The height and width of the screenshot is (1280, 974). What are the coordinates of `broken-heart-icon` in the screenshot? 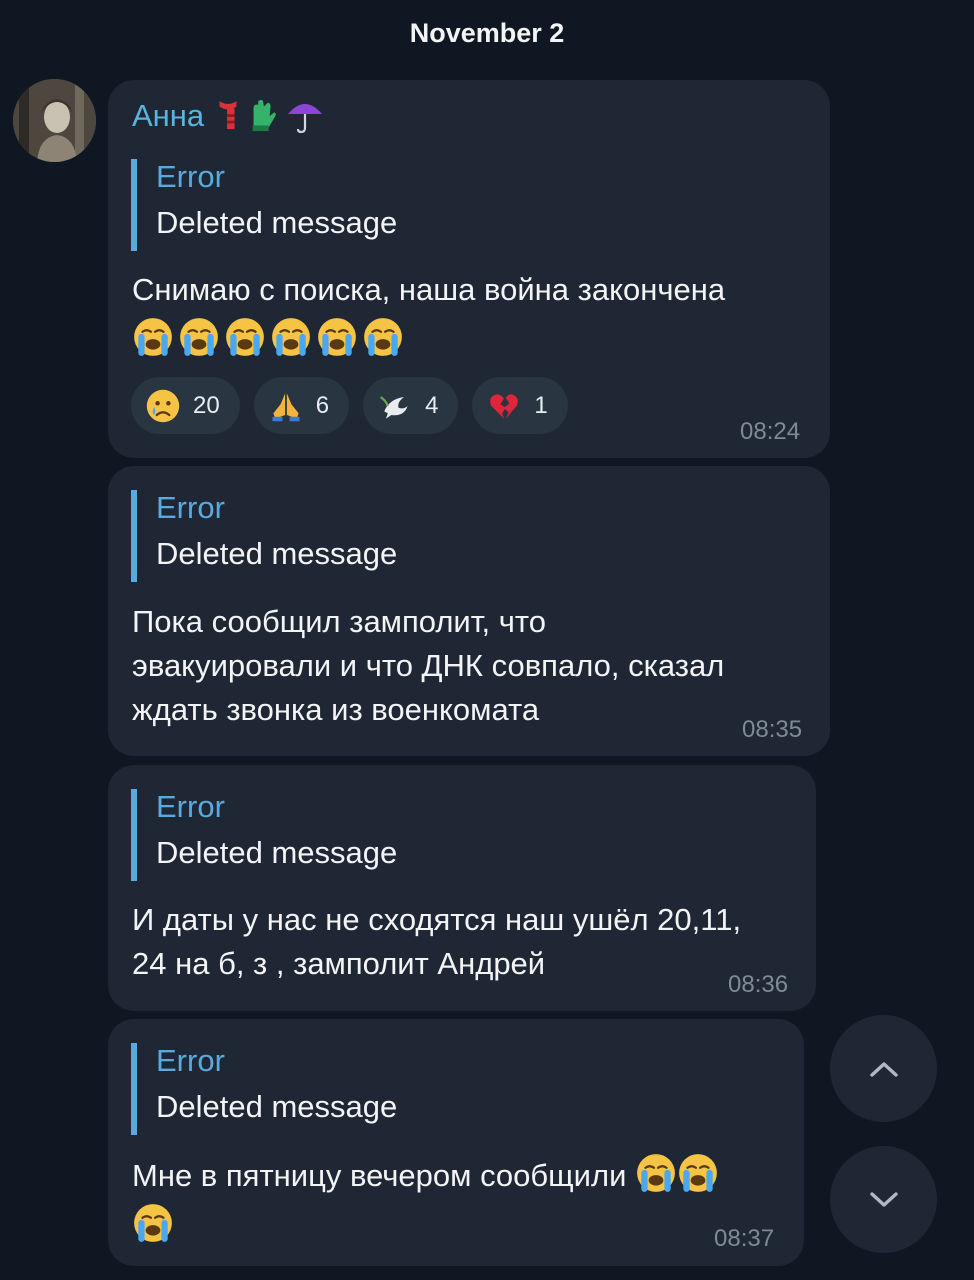 It's located at (504, 406).